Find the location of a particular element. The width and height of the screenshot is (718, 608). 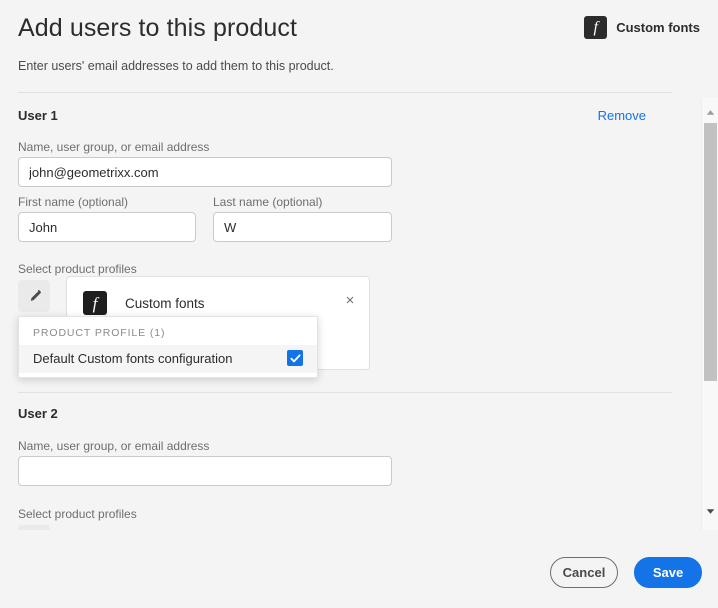

dropdown-option-default-config: Default Custom fonts configuration is located at coordinates (168, 359).